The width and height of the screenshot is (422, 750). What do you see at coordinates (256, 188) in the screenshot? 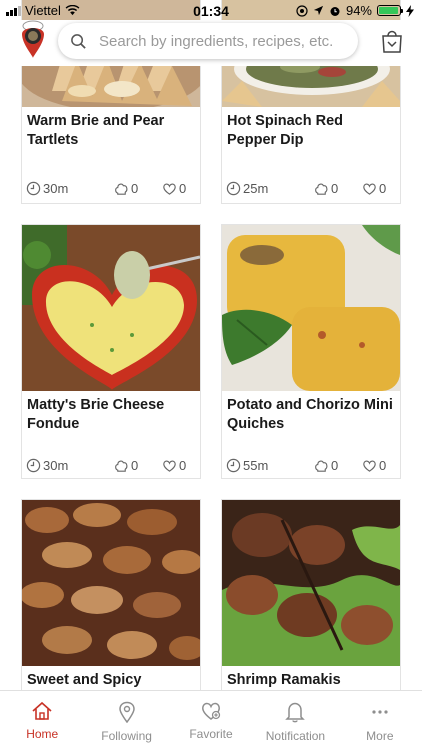
I see `cook-time-value: 25m` at bounding box center [256, 188].